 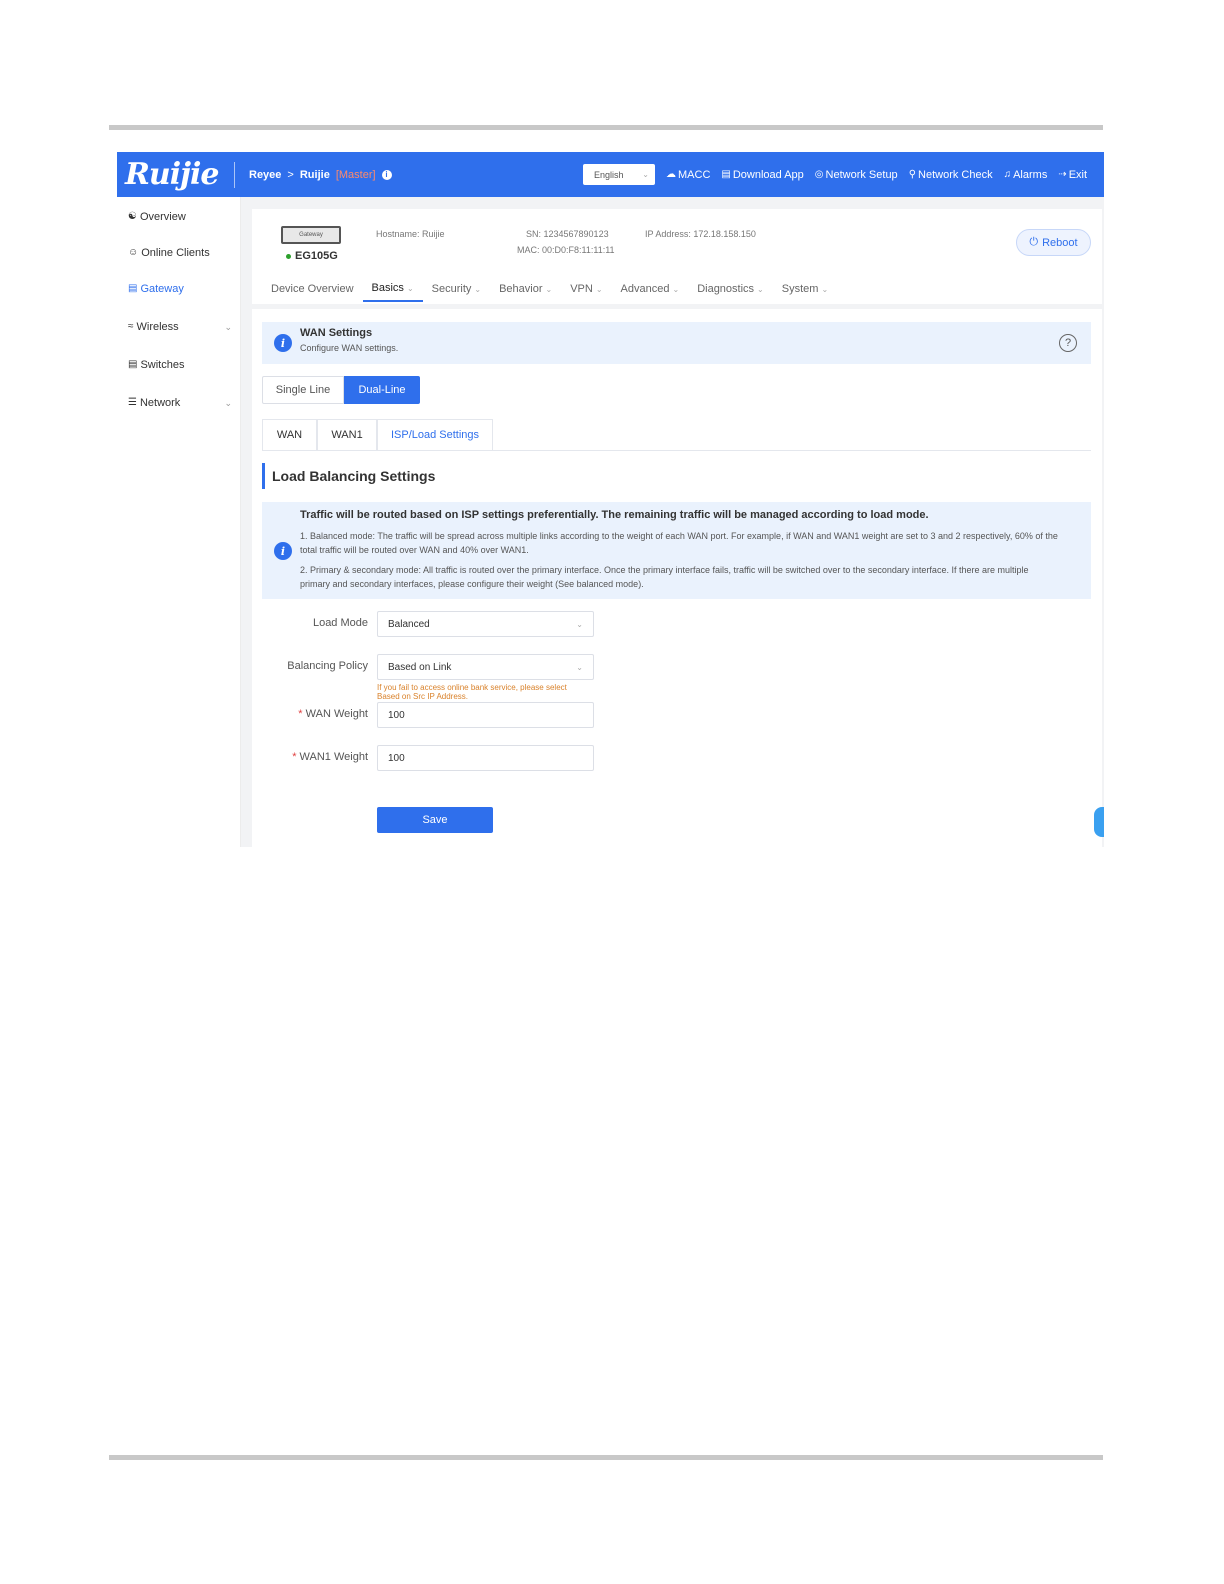 I want to click on network-setup-link: ◎ Network Setup, so click(x=856, y=175).